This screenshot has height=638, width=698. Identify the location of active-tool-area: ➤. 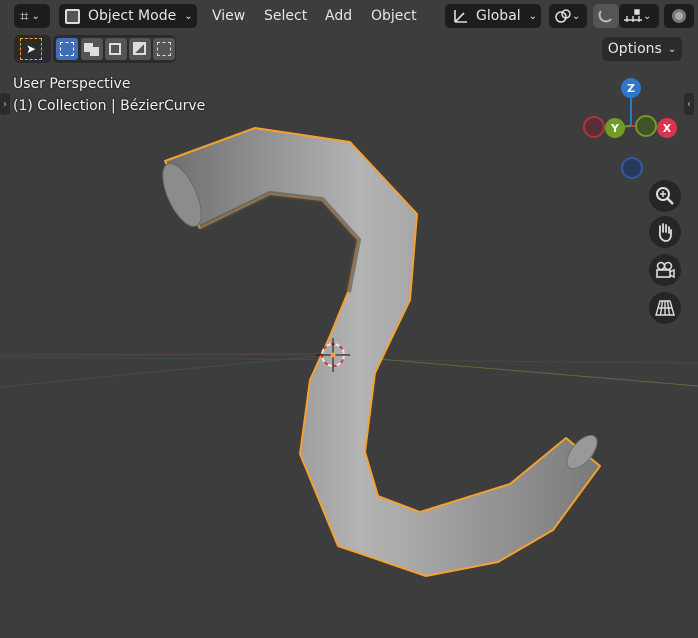
(32, 49).